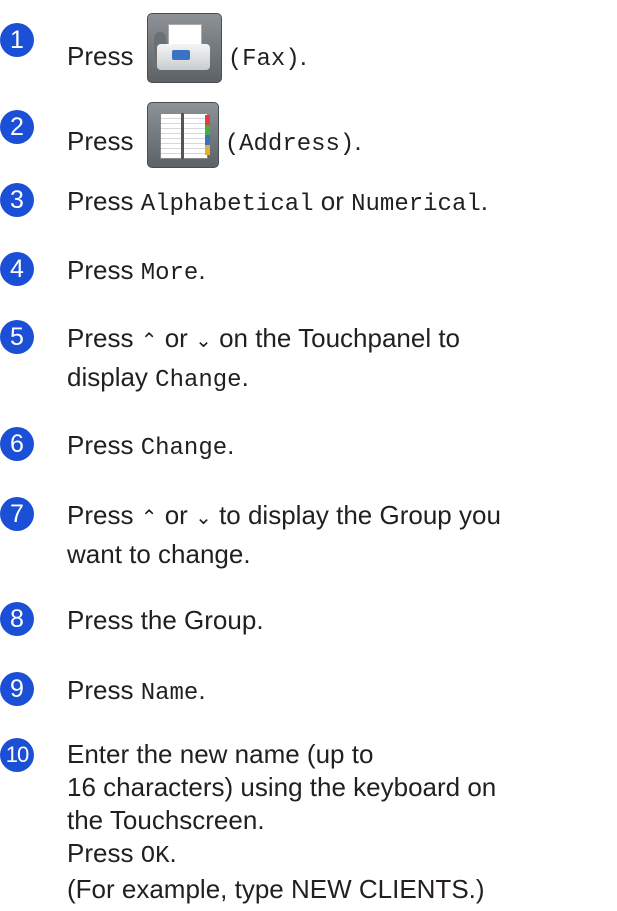  Describe the element at coordinates (182, 135) in the screenshot. I see `address-book-icon` at that location.